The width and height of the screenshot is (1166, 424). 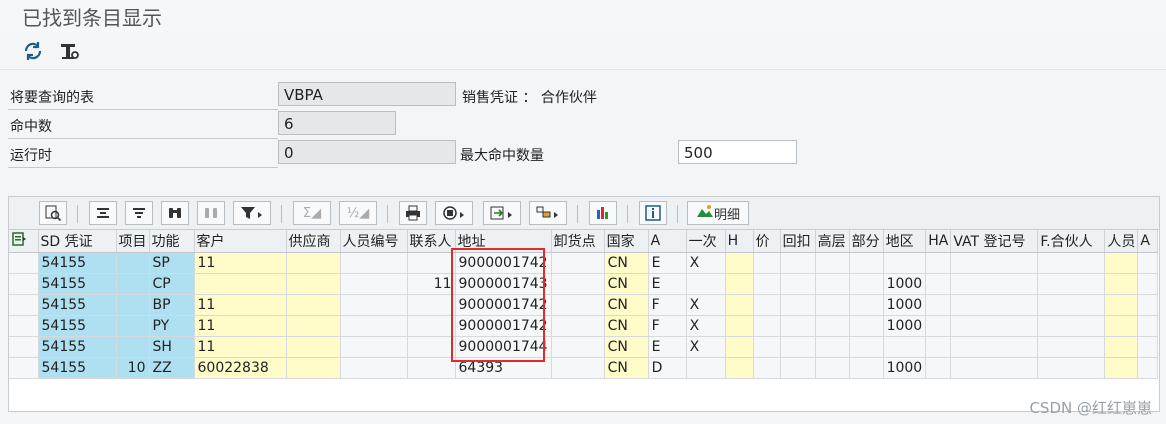 What do you see at coordinates (1121, 241) in the screenshot?
I see `column-header: 人员` at bounding box center [1121, 241].